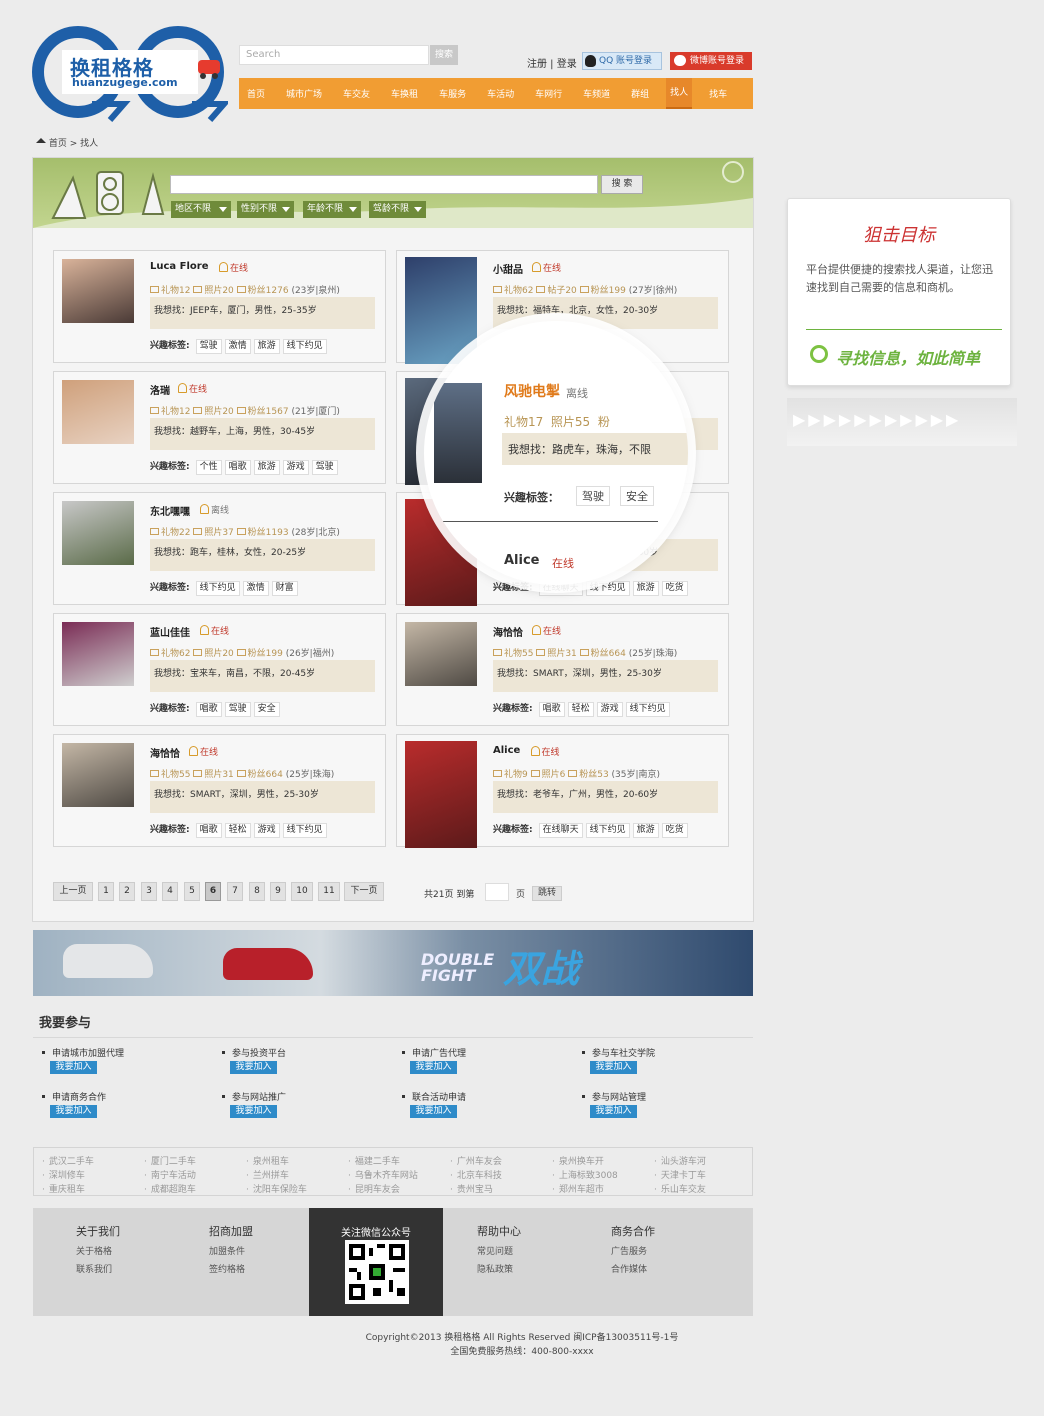 The height and width of the screenshot is (1416, 1044). What do you see at coordinates (63, 1174) in the screenshot?
I see `city-link: 深圳修车` at bounding box center [63, 1174].